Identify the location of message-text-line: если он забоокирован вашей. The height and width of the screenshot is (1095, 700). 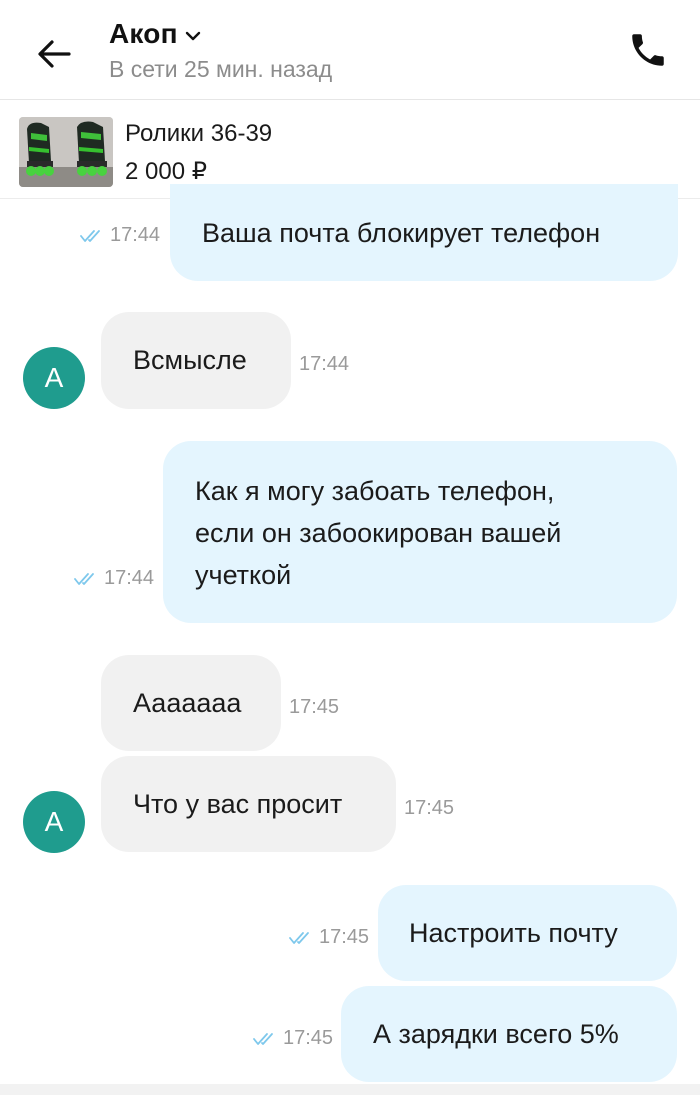
(378, 533).